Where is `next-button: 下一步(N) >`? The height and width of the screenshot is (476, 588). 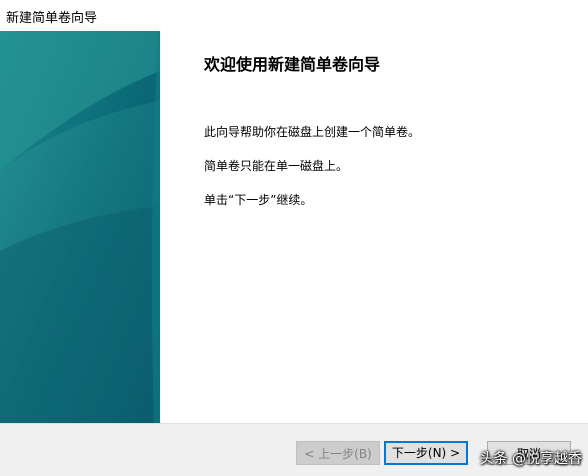 next-button: 下一步(N) > is located at coordinates (426, 453).